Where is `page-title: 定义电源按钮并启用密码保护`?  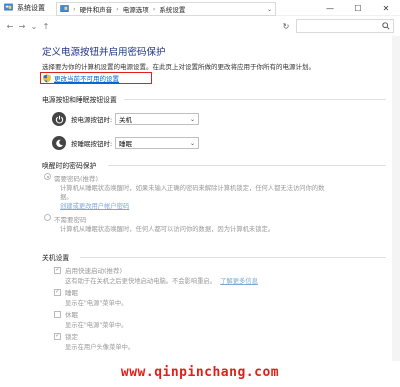 page-title: 定义电源按钮并启用密码保护 is located at coordinates (104, 52).